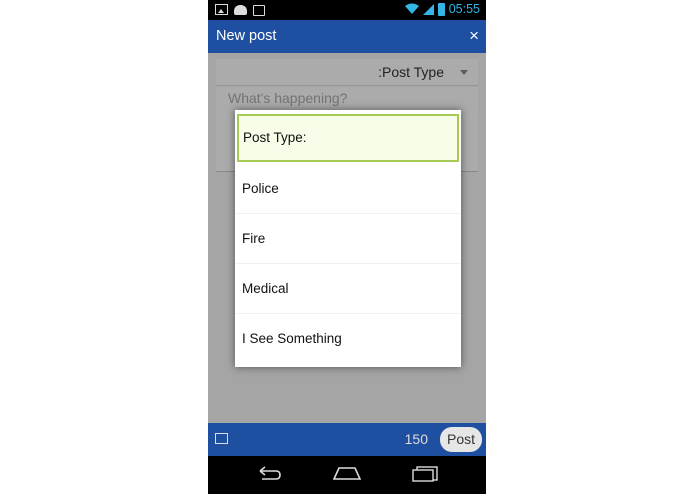 The width and height of the screenshot is (695, 494). What do you see at coordinates (347, 10) in the screenshot?
I see `status-bar: 05:55` at bounding box center [347, 10].